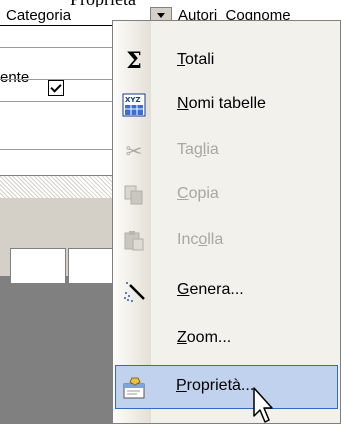 This screenshot has width=341, height=424. I want to click on xyz-table-icon: XYZ, so click(134, 105).